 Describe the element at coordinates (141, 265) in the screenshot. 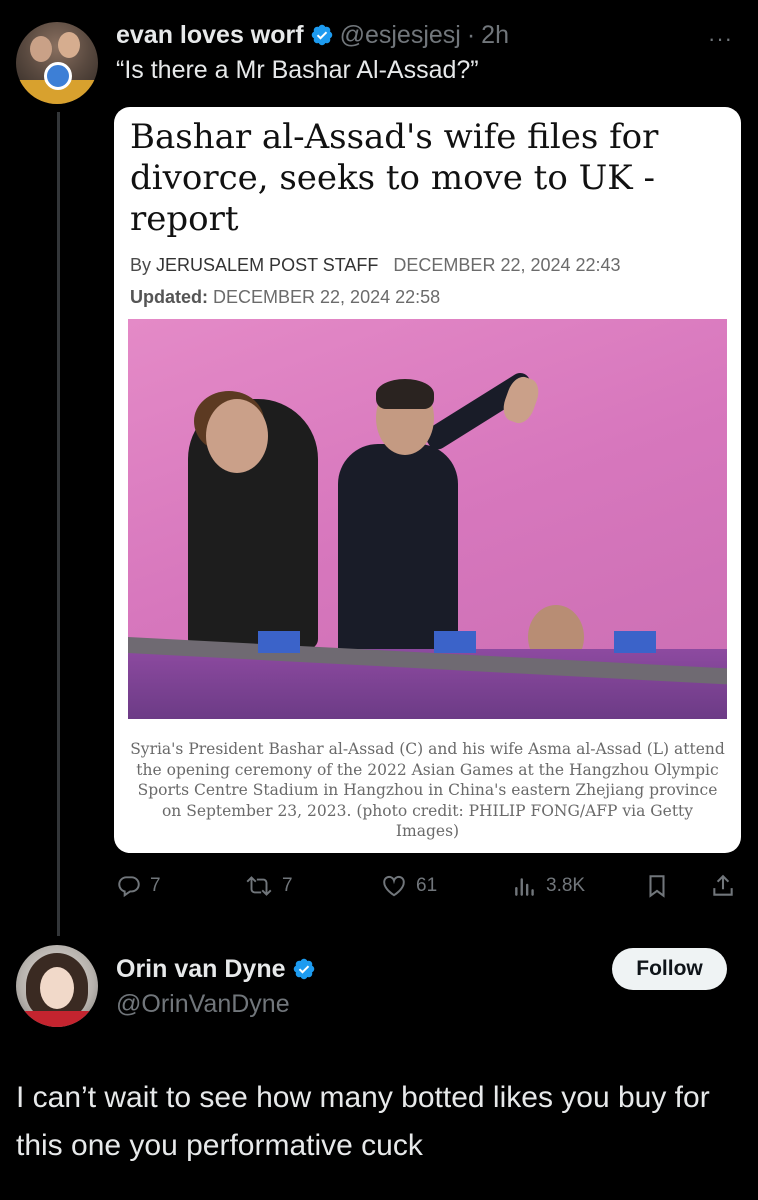

I see `byline-prefix: By` at that location.